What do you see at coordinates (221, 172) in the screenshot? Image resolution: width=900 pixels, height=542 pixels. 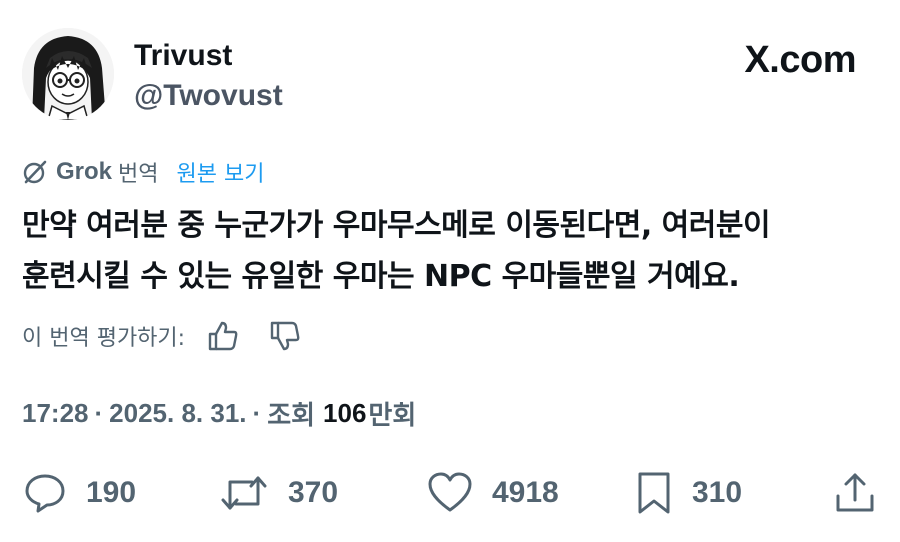 I see `view-original-link: 원본 보기` at bounding box center [221, 172].